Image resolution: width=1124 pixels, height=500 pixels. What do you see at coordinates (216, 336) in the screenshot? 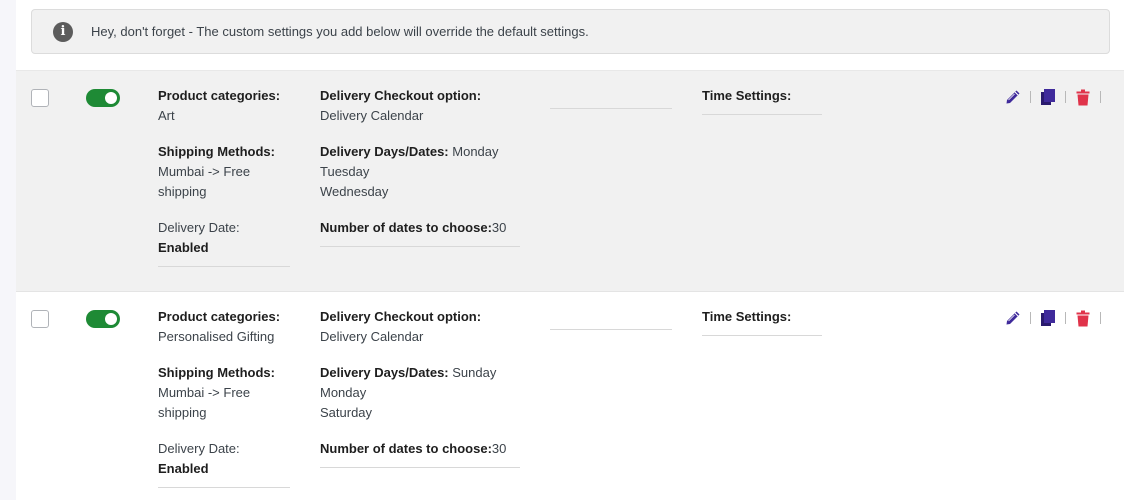
I see `product-categories-value: Personalised Gifting` at bounding box center [216, 336].